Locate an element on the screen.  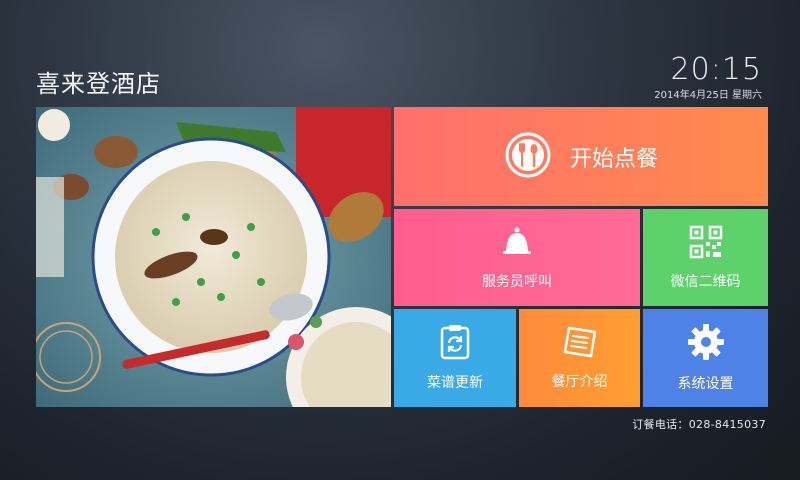
system-settings-button: 系统设置 is located at coordinates (705, 358).